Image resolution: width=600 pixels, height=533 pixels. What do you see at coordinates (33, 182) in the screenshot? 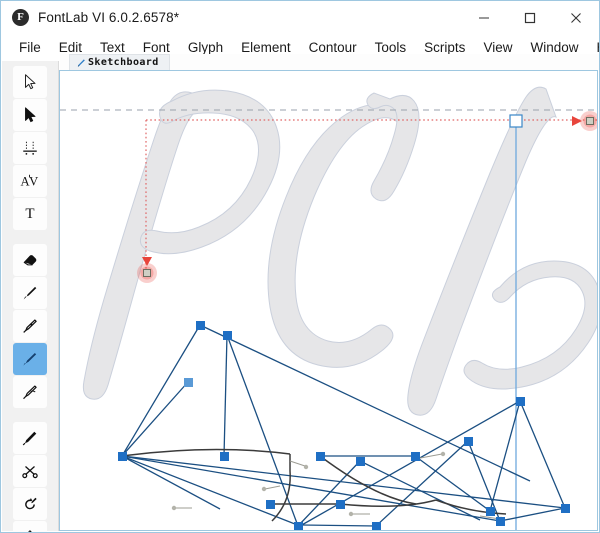
I see `svg-text: V` at bounding box center [33, 182].